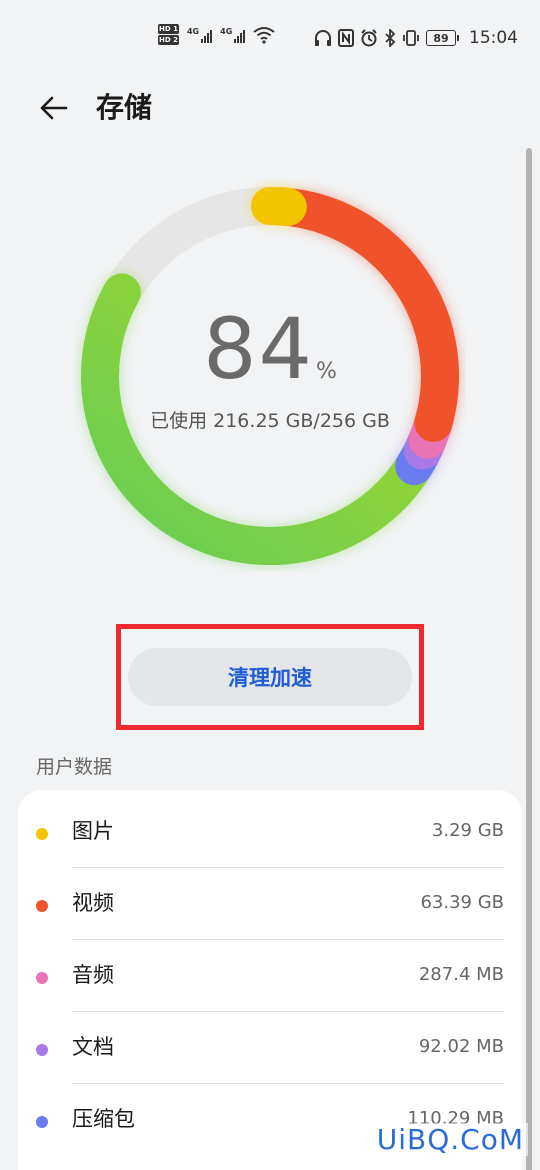  I want to click on arrow-left-icon, so click(54, 108).